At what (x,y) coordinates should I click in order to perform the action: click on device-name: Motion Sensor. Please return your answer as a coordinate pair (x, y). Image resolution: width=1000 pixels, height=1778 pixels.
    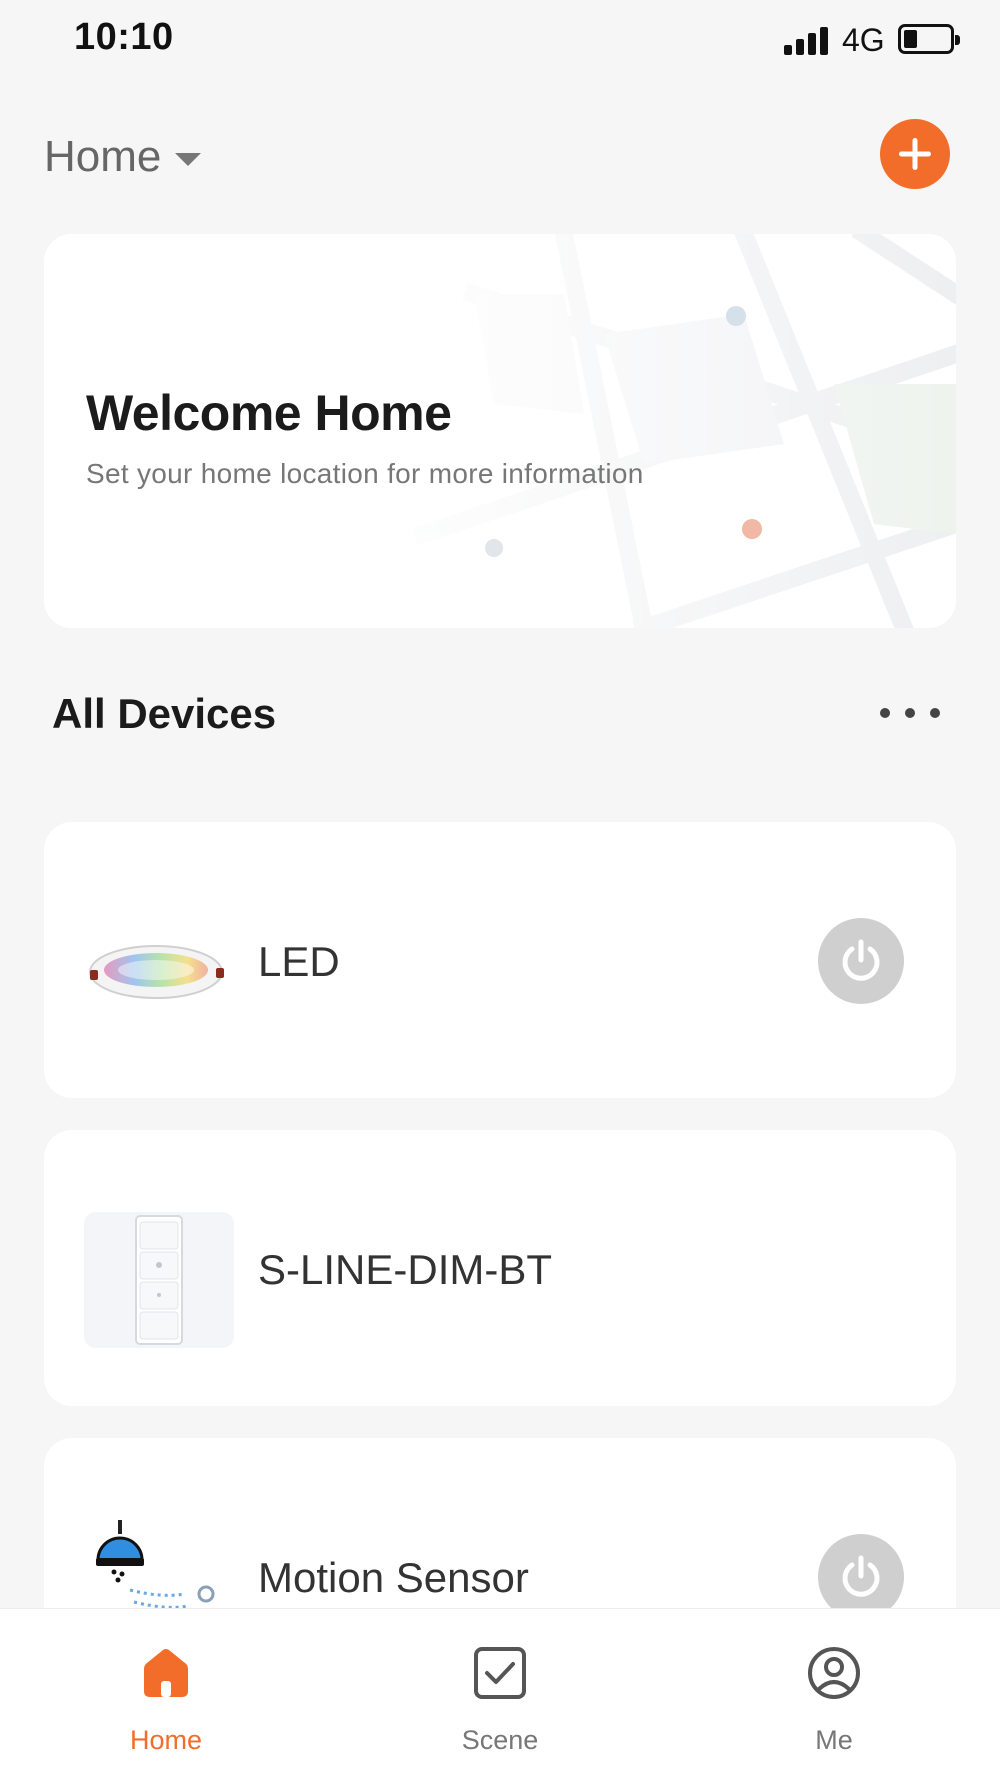
    Looking at the image, I should click on (393, 1577).